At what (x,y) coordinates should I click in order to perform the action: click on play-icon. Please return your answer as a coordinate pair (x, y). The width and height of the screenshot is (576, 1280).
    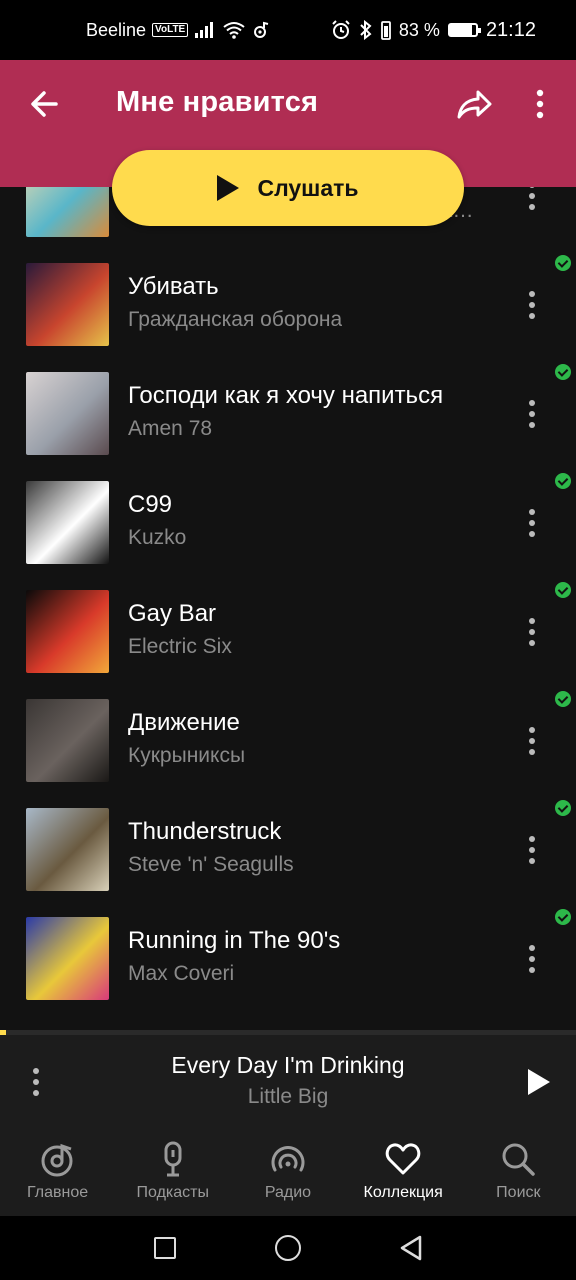
    Looking at the image, I should click on (228, 188).